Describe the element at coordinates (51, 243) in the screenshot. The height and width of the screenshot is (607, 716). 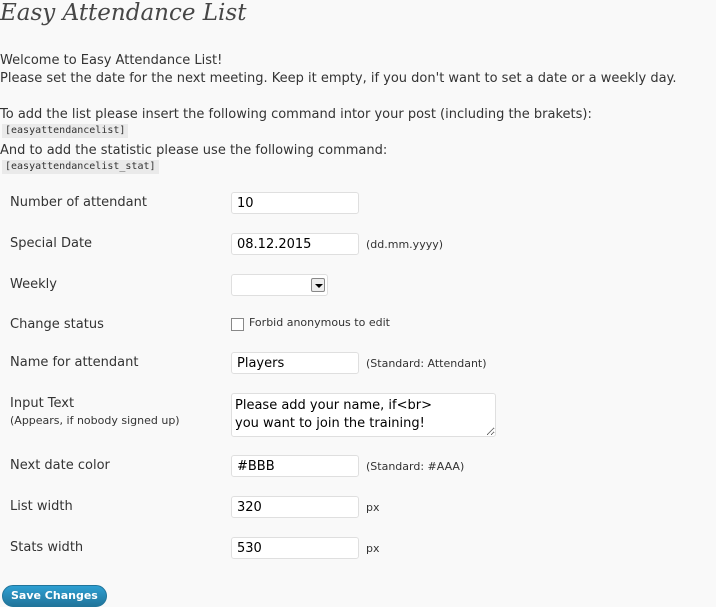
I see `special-date-label: Special Date` at that location.